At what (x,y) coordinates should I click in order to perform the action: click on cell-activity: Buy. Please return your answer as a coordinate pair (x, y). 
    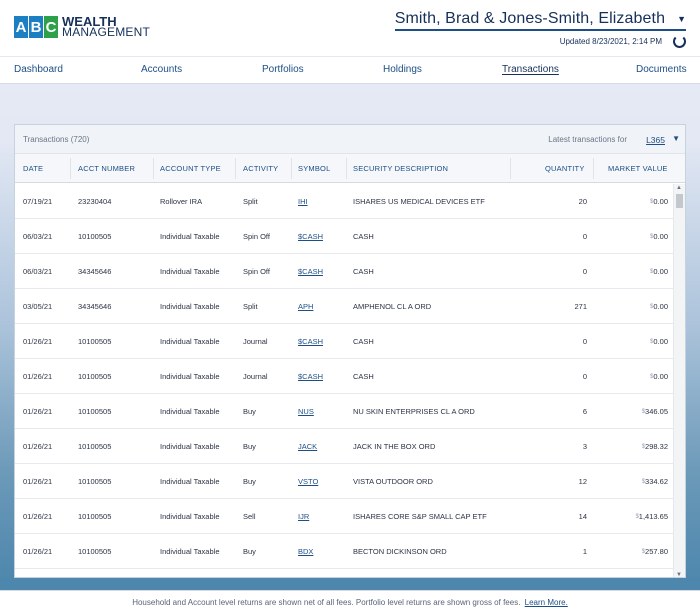
    Looking at the image, I should click on (249, 411).